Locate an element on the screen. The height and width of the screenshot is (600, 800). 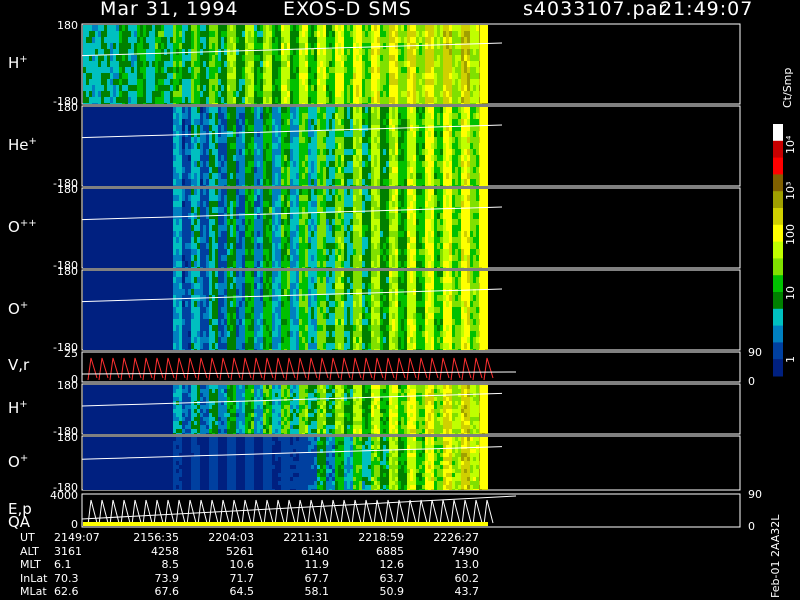
panel-frame is located at coordinates (411, 367).